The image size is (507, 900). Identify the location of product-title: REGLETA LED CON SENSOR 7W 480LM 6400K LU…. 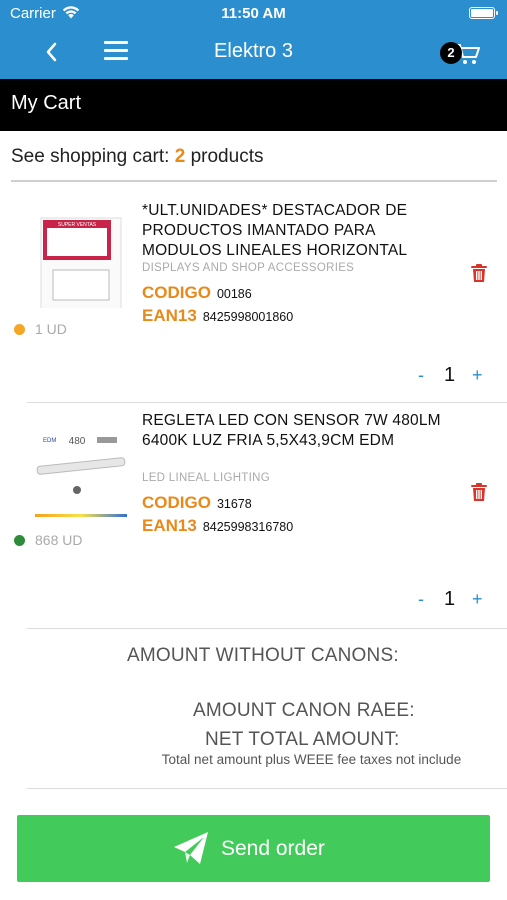
(292, 431).